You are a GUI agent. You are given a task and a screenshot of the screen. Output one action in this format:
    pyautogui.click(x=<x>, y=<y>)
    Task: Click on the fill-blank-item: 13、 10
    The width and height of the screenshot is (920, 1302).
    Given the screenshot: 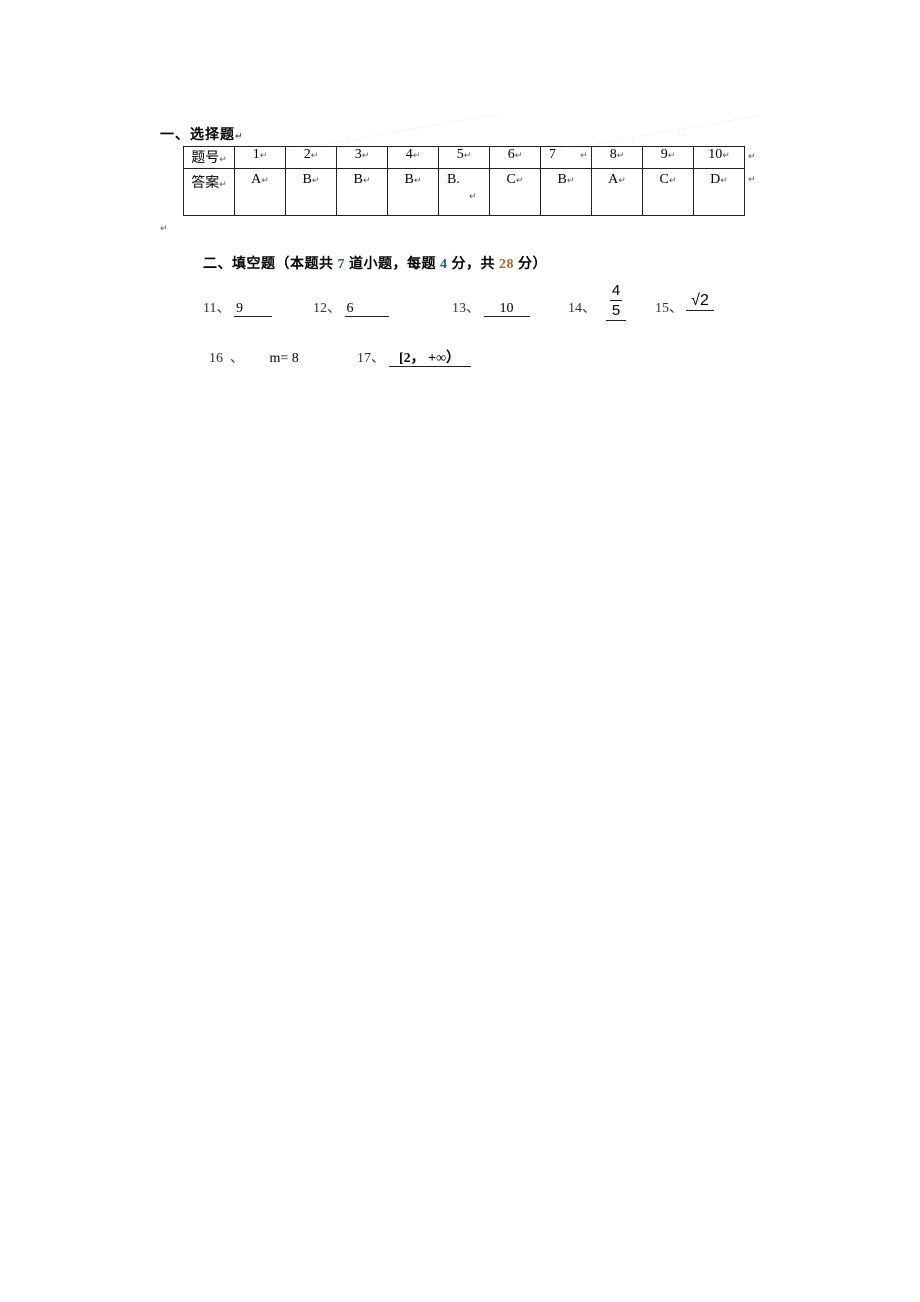 What is the action you would take?
    pyautogui.click(x=491, y=307)
    